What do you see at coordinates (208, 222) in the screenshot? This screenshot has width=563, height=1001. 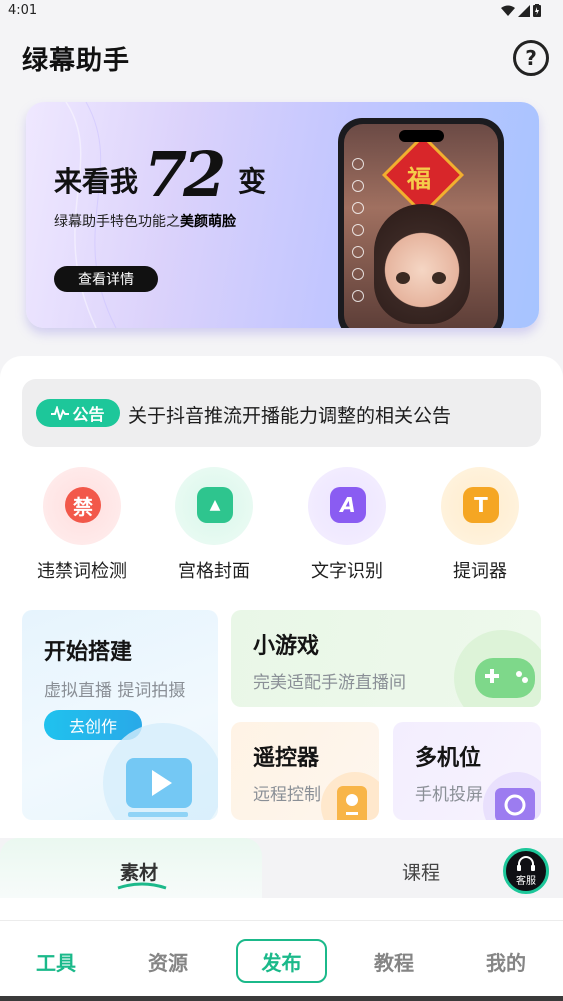 I see `banner-subtitle-highlight: 美颜萌脸` at bounding box center [208, 222].